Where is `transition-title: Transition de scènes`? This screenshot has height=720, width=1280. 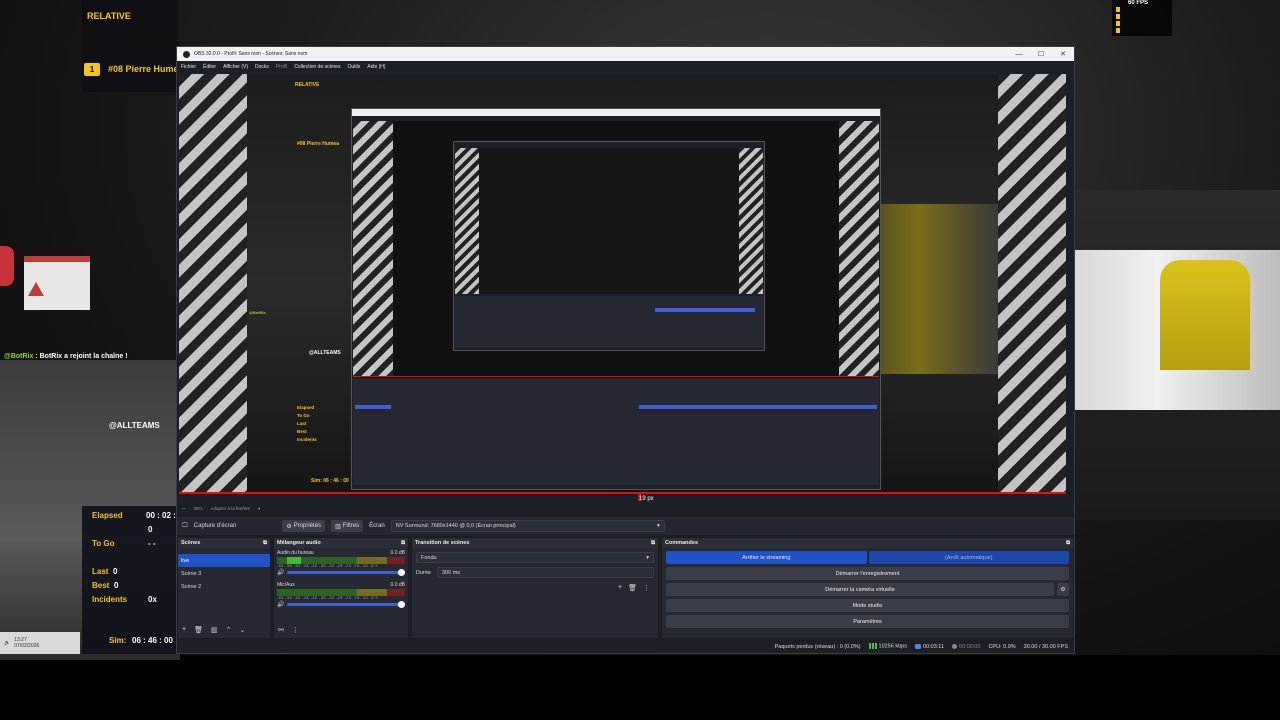
transition-title: Transition de scènes is located at coordinates (442, 543).